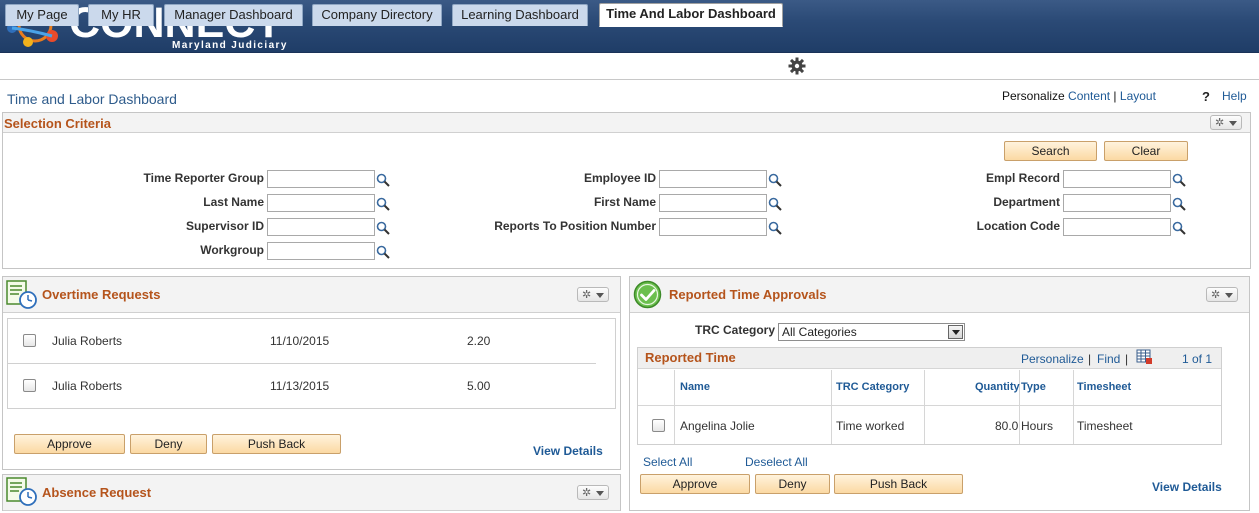  Describe the element at coordinates (42, 15) in the screenshot. I see `tab-my-page: My Page` at that location.